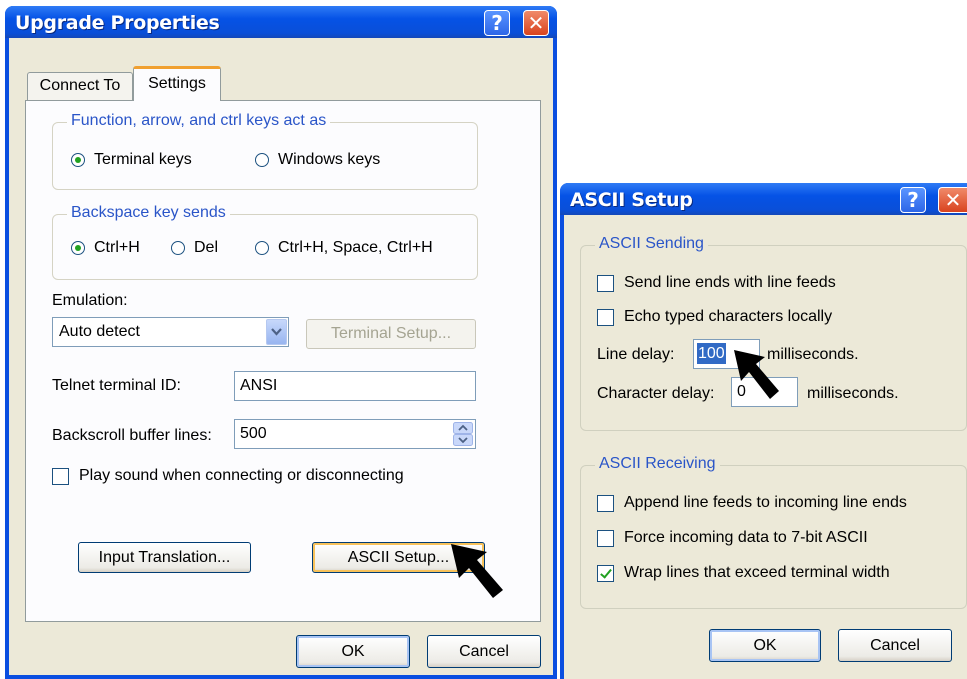 This screenshot has height=679, width=967. Describe the element at coordinates (199, 121) in the screenshot. I see `keys-group-title: Function, arrow, and ctrl keys act as` at that location.